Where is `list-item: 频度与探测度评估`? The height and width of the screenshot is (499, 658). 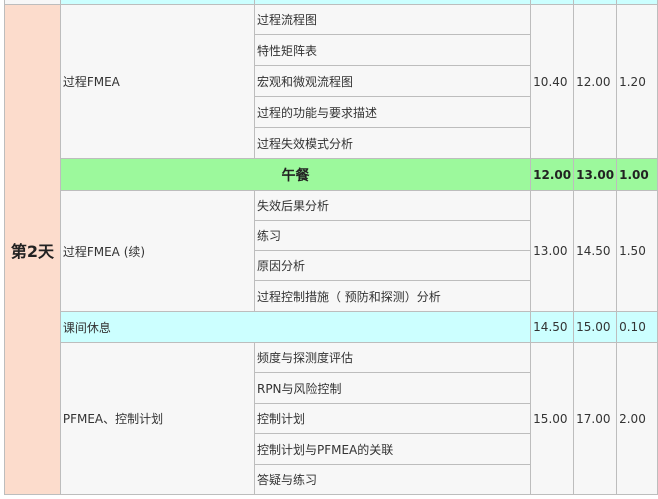
list-item: 频度与探测度评估 is located at coordinates (392, 357).